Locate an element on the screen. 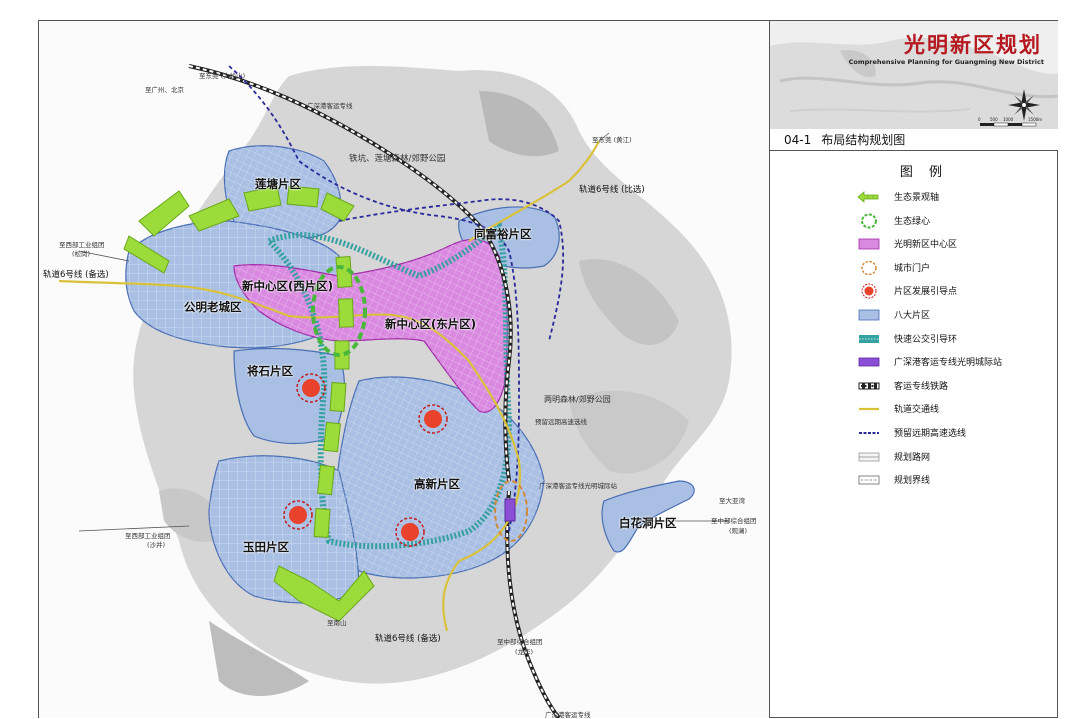 This screenshot has width=1080, height=719. legend-item: 规划路网 is located at coordinates (914, 458).